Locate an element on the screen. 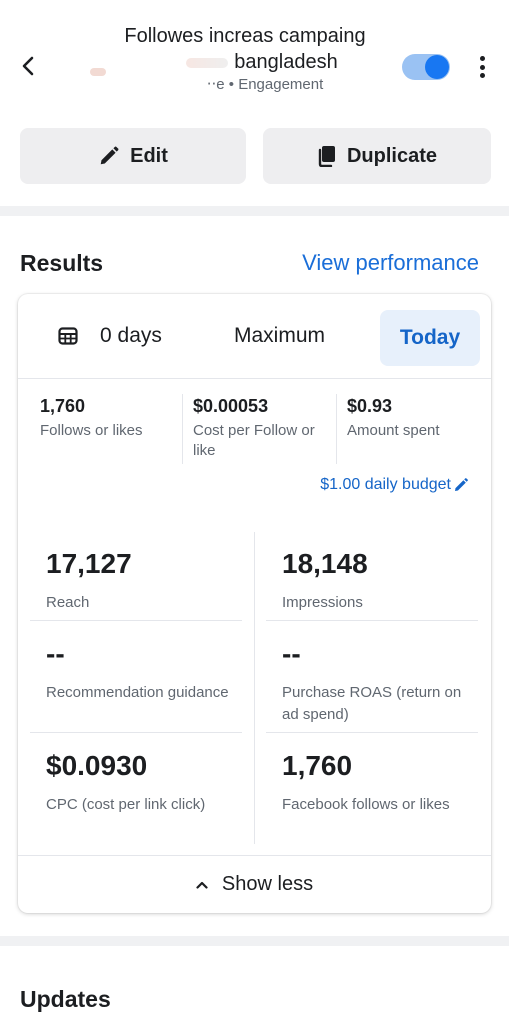 This screenshot has width=509, height=1024. summary-label: Amount spent is located at coordinates (393, 430).